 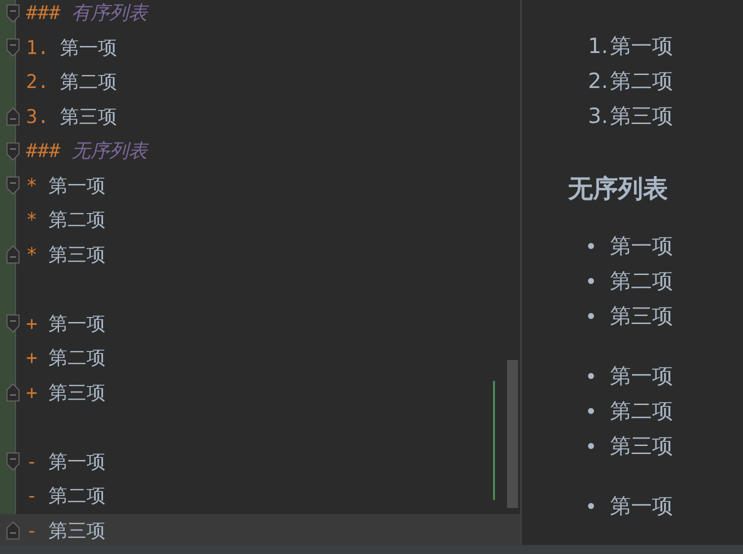 What do you see at coordinates (37, 47) in the screenshot?
I see `markdown-marker: 1.` at bounding box center [37, 47].